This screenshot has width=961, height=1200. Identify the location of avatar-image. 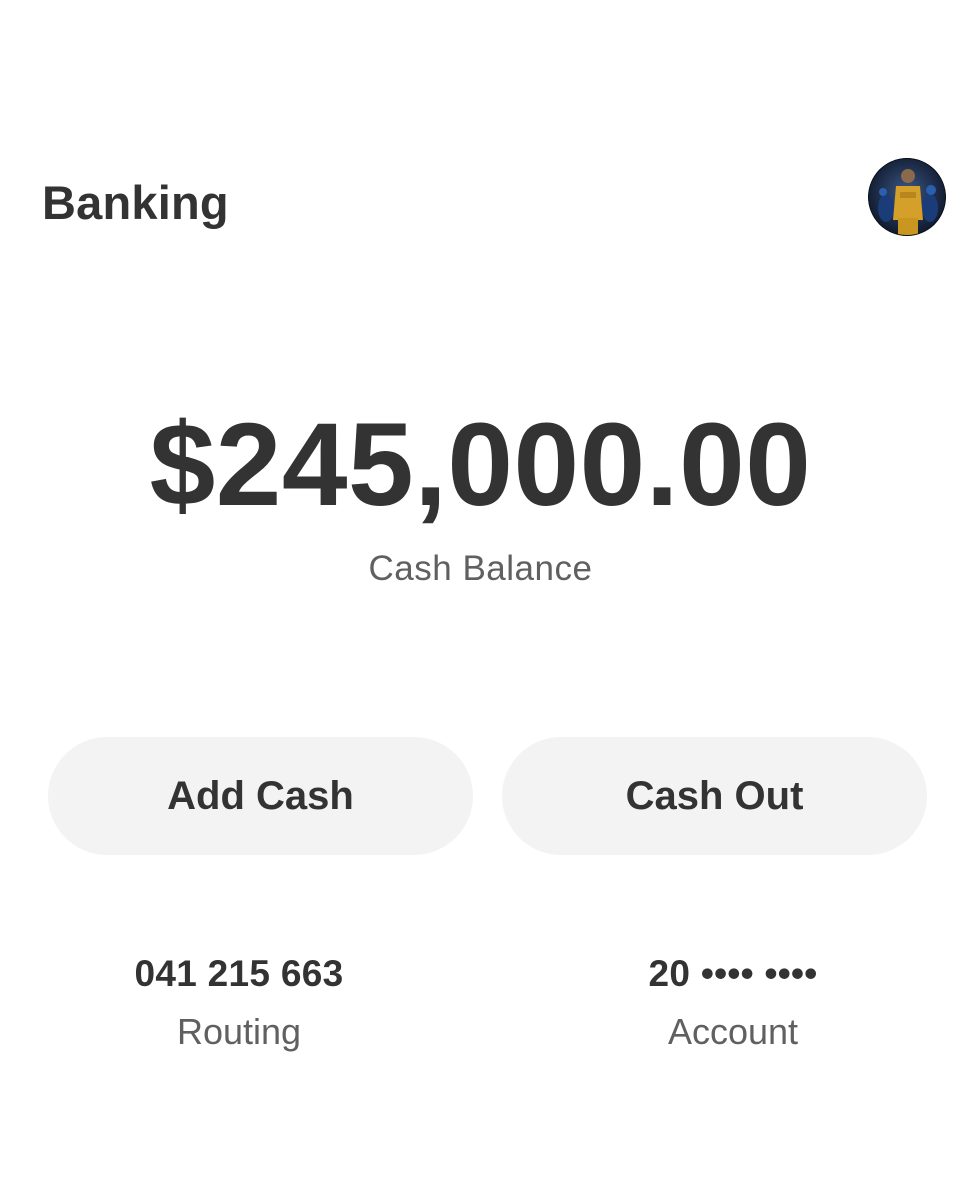
(907, 197).